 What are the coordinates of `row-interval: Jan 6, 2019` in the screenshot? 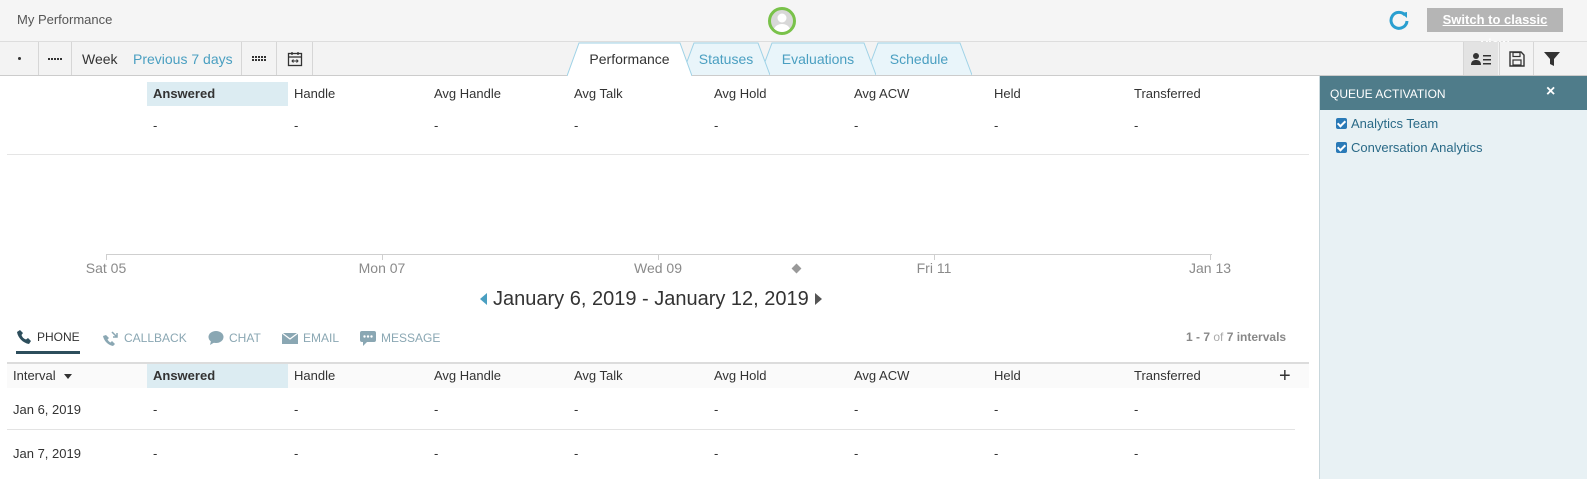 It's located at (47, 409).